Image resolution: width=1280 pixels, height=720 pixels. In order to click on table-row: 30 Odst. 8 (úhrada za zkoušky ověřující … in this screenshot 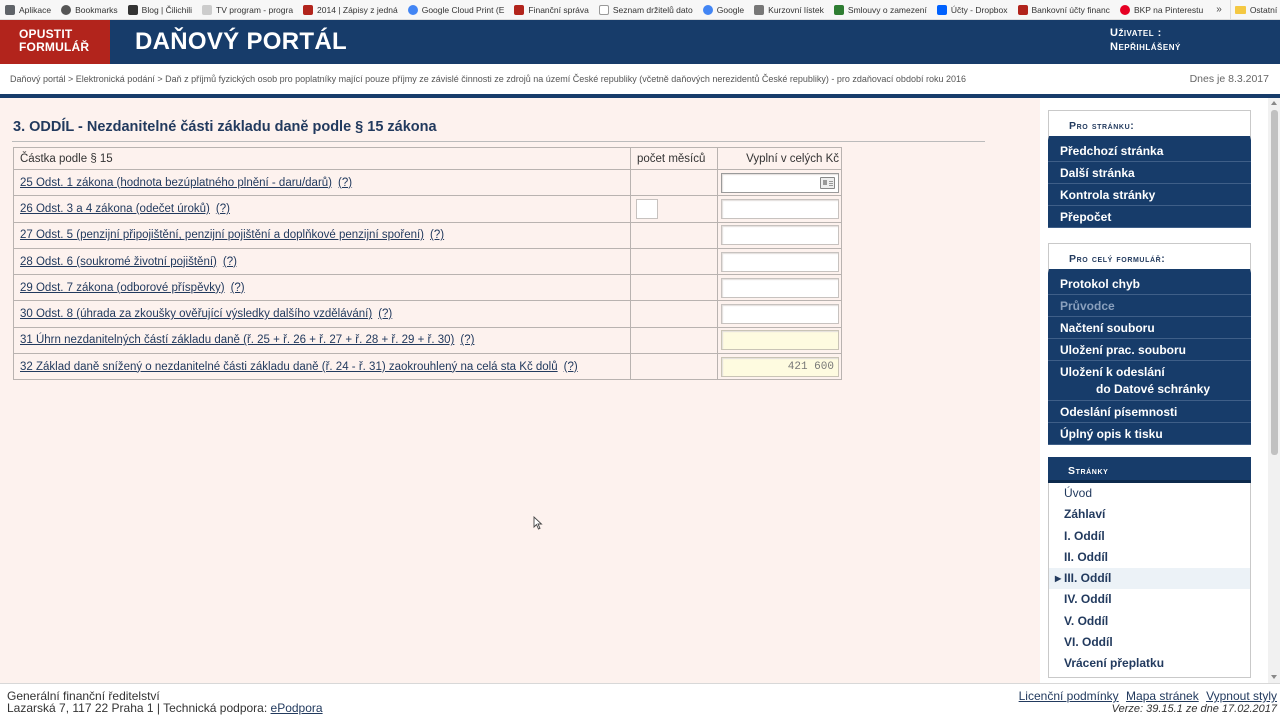, I will do `click(427, 314)`.